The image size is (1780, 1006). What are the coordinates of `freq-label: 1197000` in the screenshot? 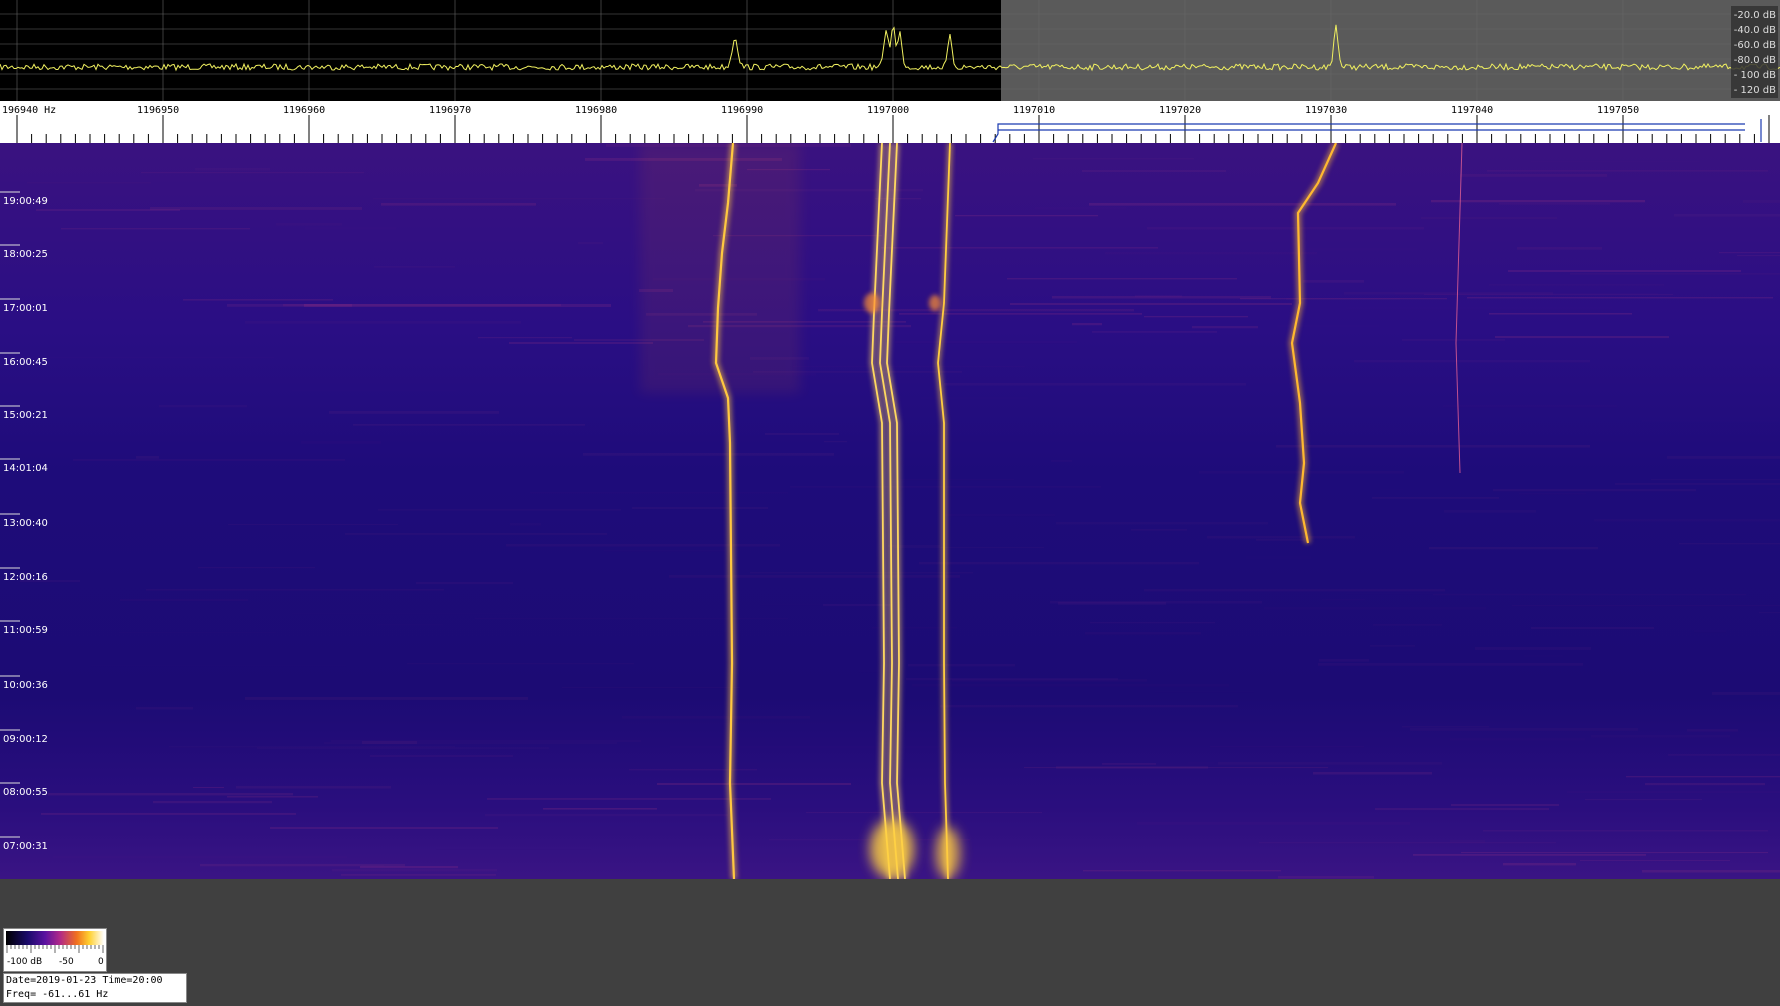 It's located at (888, 110).